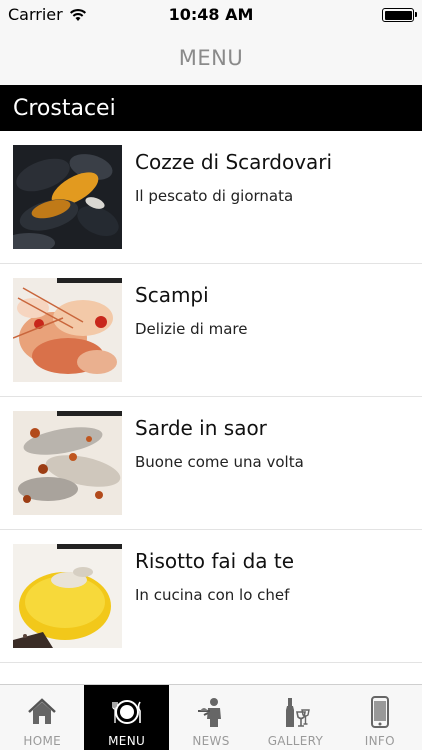  What do you see at coordinates (399, 15) in the screenshot?
I see `battery-icon` at bounding box center [399, 15].